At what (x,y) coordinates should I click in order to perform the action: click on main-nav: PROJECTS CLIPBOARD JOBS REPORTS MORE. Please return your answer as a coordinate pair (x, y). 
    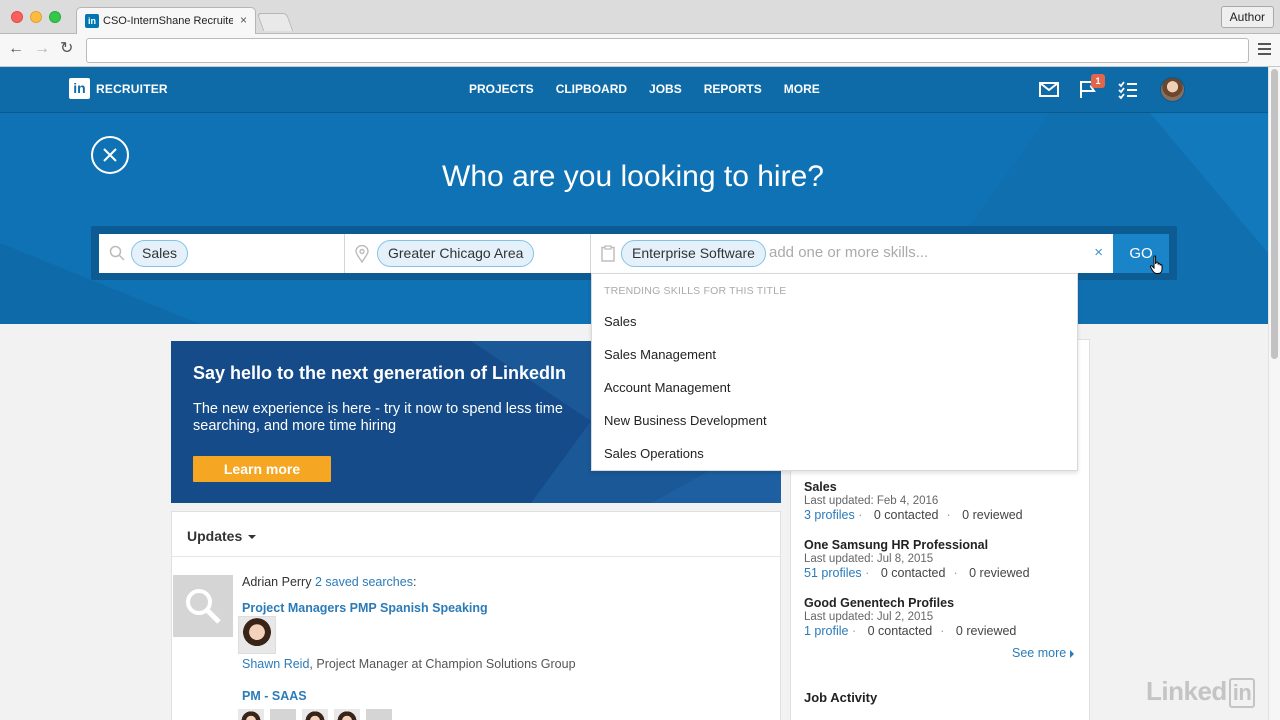
    Looking at the image, I should click on (644, 89).